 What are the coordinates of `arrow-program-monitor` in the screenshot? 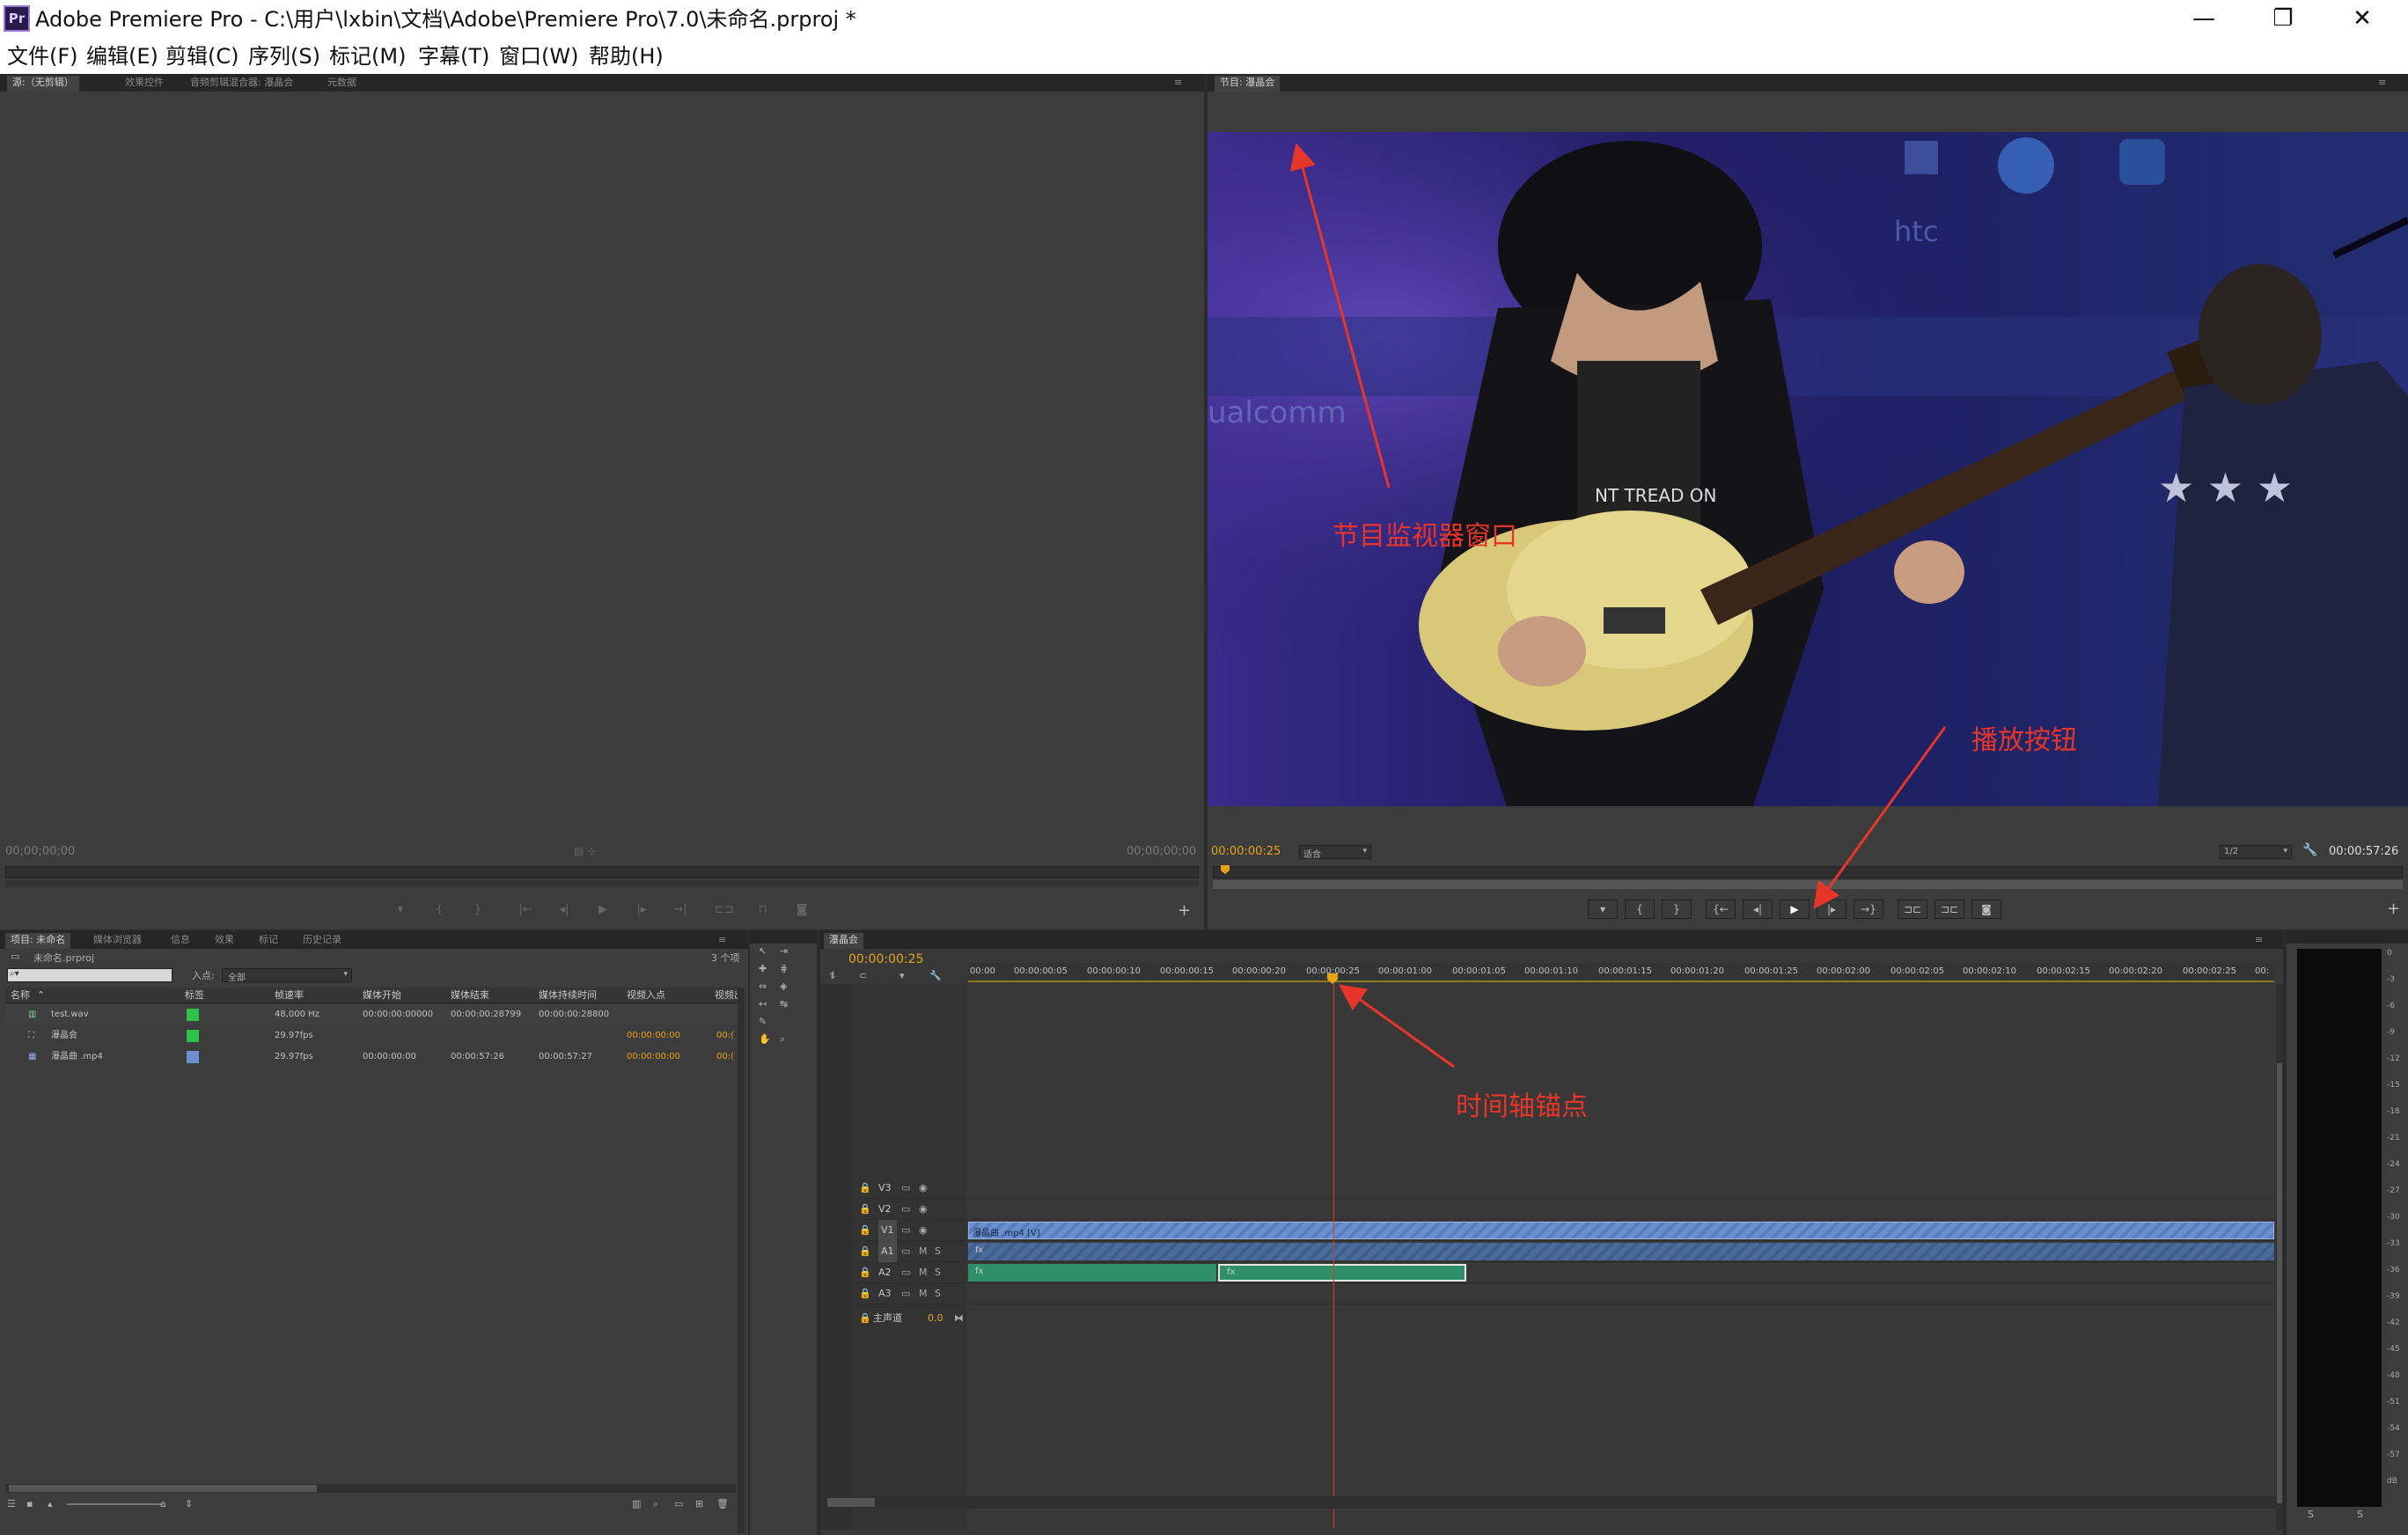 It's located at (1340, 315).